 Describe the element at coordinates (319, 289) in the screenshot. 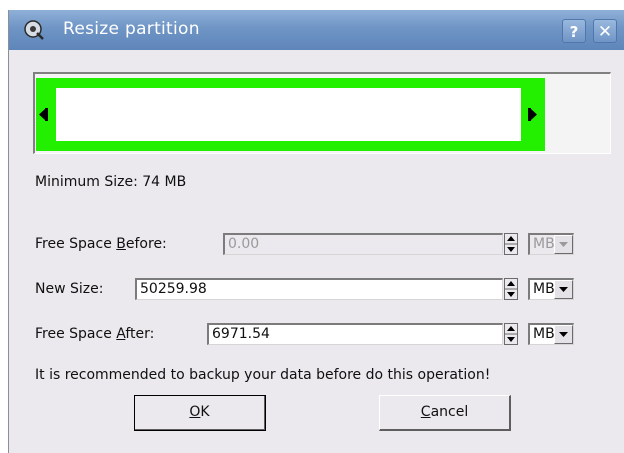

I see `new-size-input: 50259.98` at that location.